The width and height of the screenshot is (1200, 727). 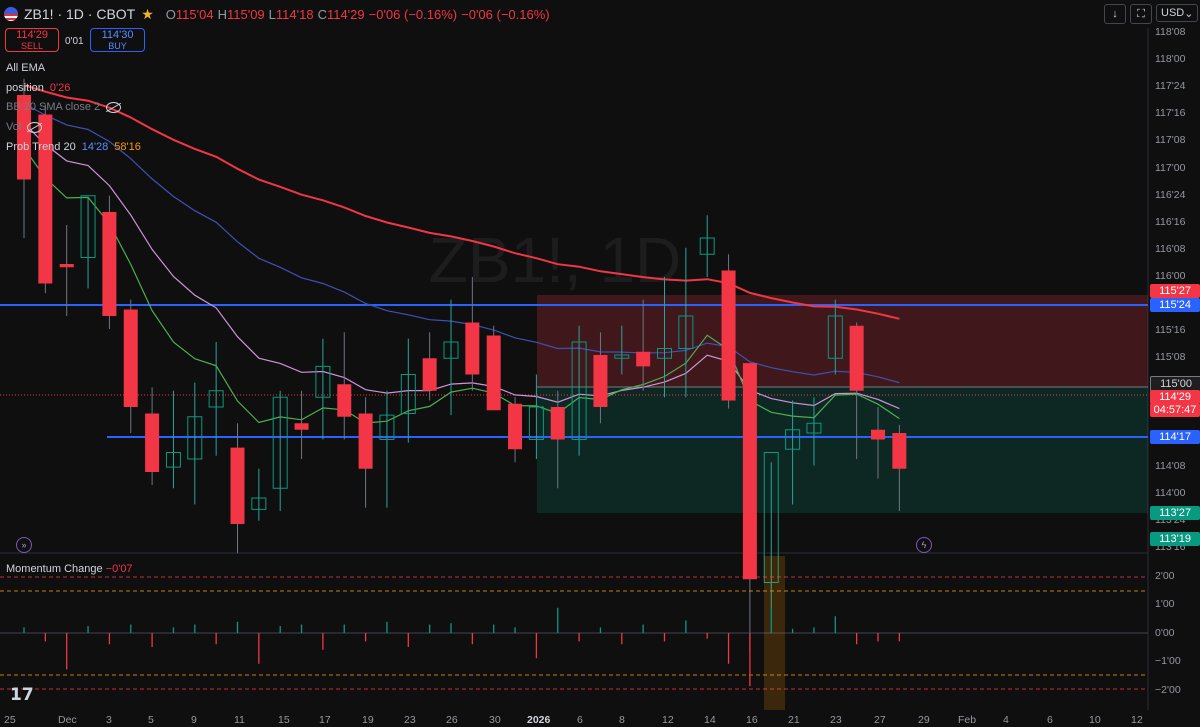 I want to click on star-icon: ★, so click(x=147, y=14).